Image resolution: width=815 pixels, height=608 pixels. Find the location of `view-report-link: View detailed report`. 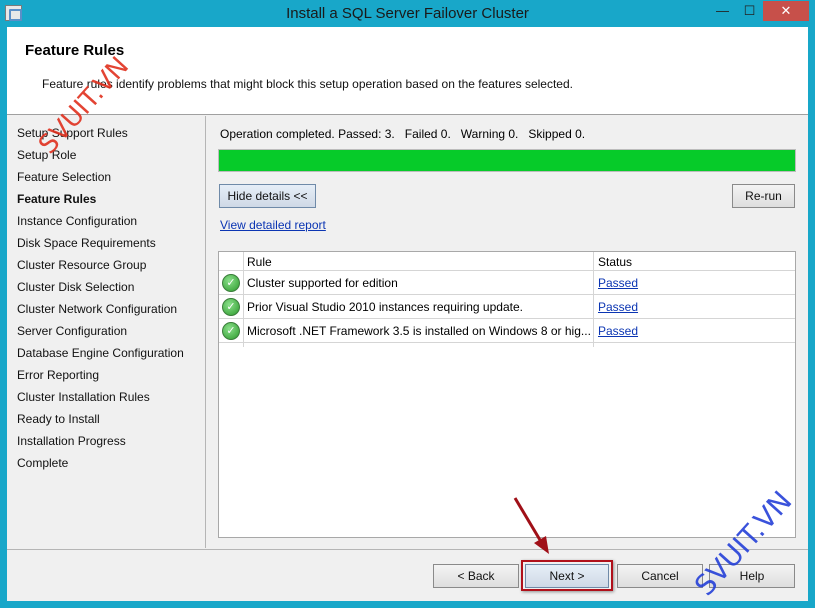

view-report-link: View detailed report is located at coordinates (273, 225).